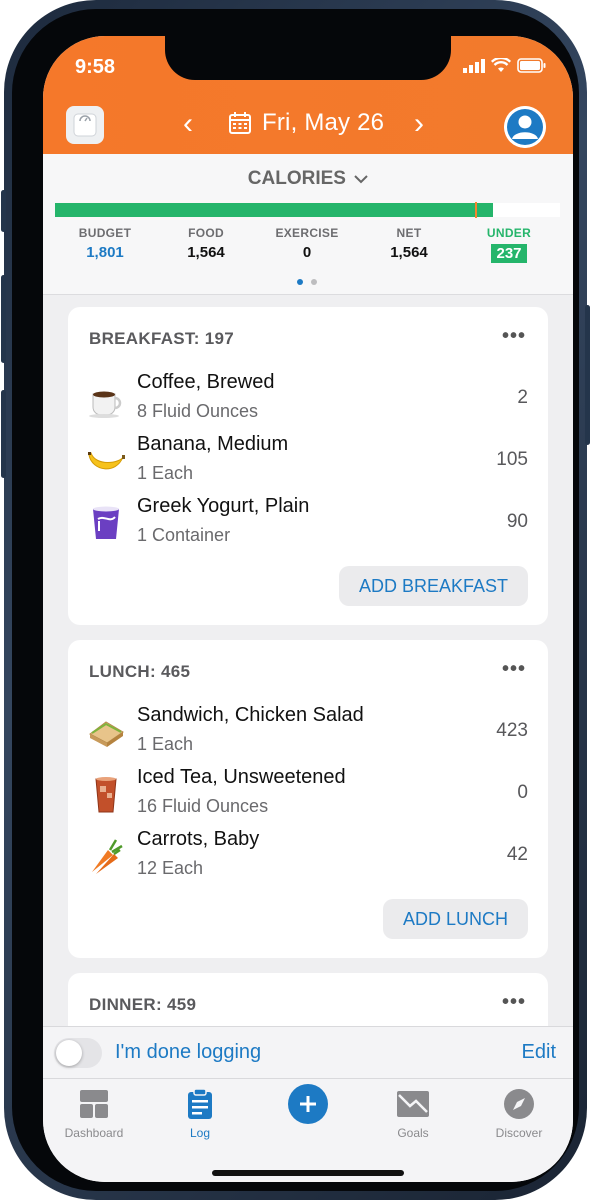 The height and width of the screenshot is (1200, 591). Describe the element at coordinates (409, 243) in the screenshot. I see `stat-net: NET 1,564` at that location.